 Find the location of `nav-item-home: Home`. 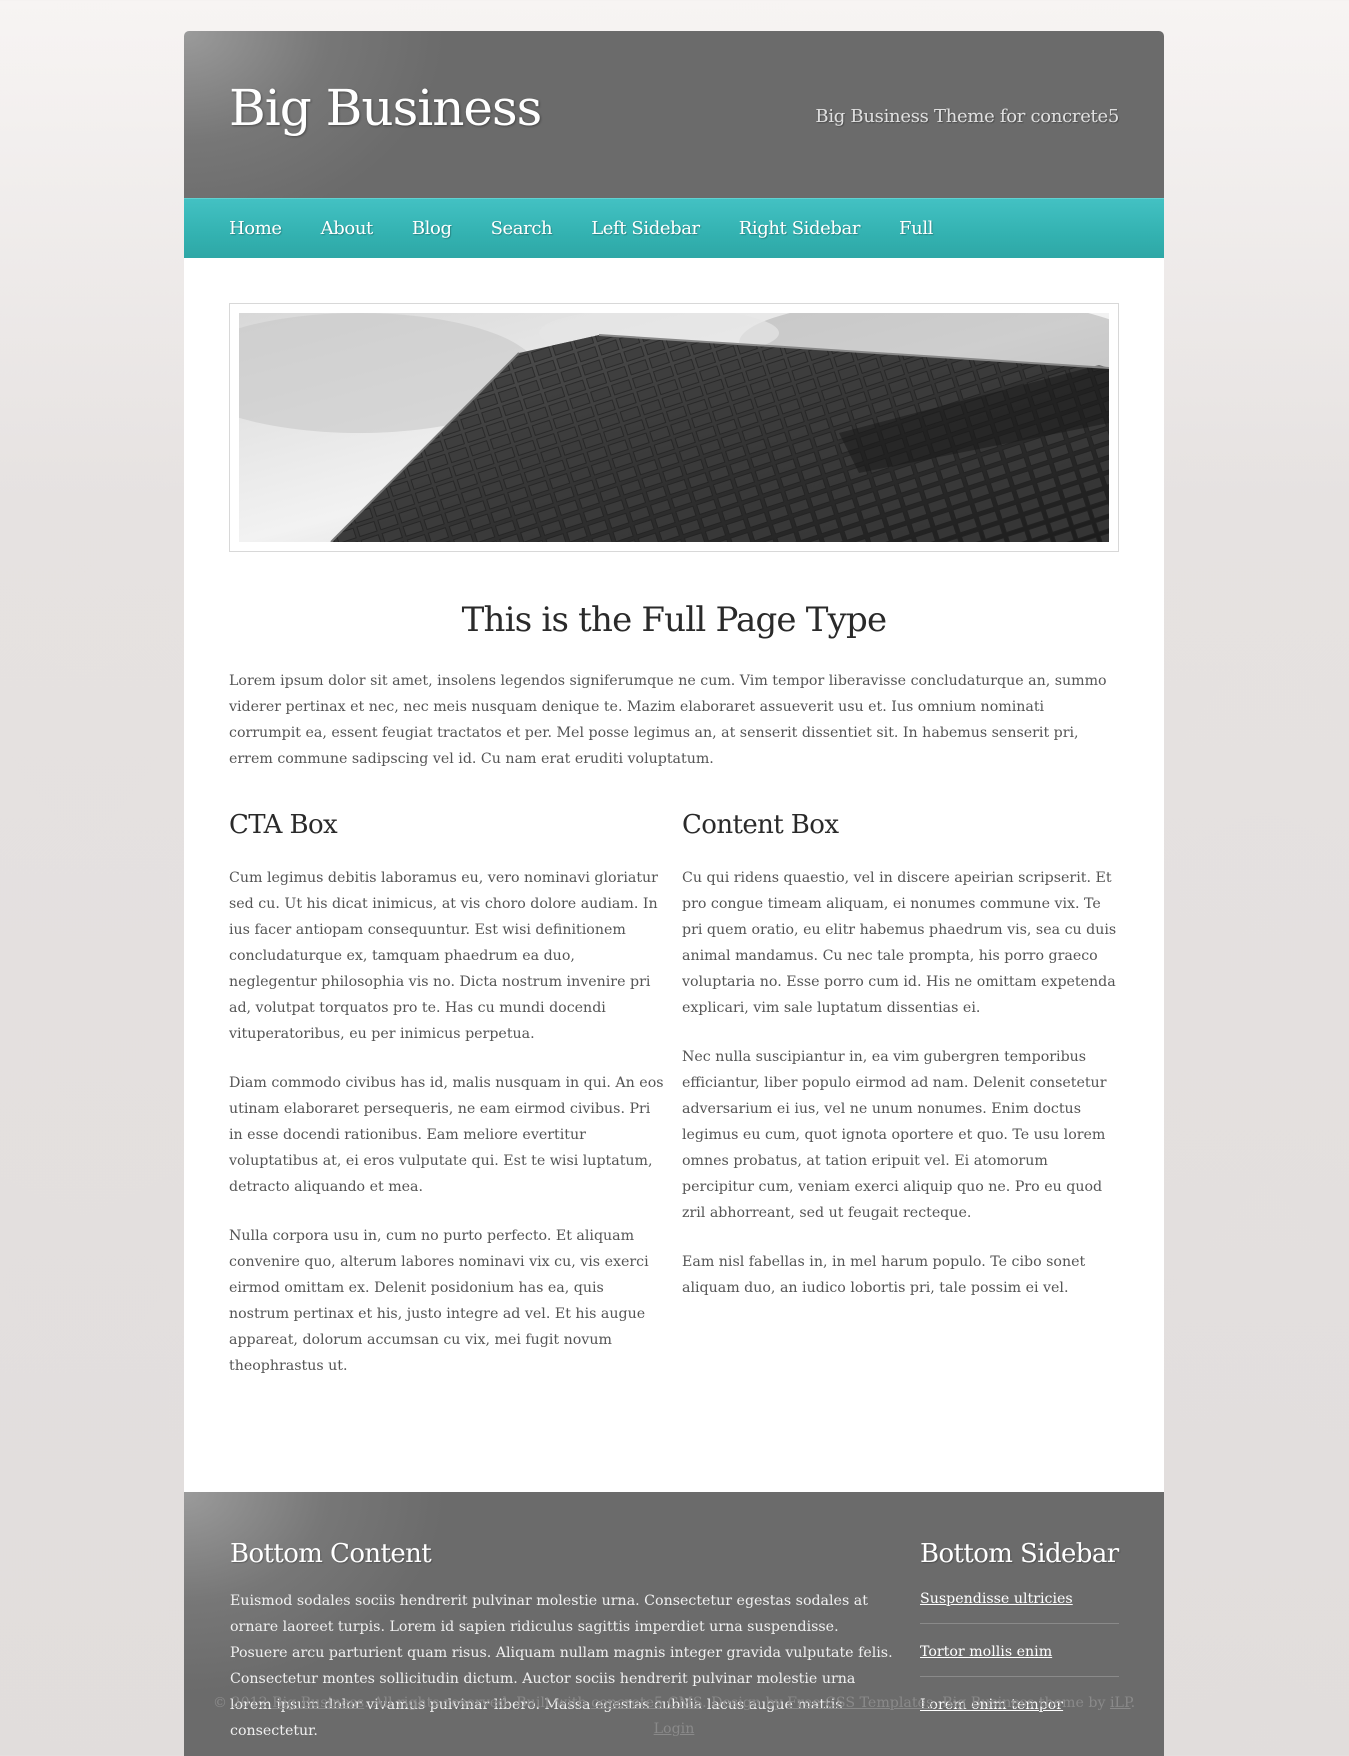

nav-item-home: Home is located at coordinates (255, 228).